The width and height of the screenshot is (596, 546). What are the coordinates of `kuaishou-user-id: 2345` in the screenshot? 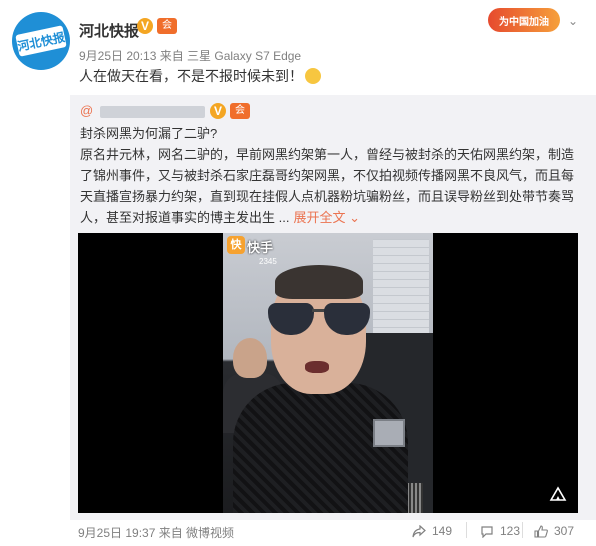 It's located at (268, 261).